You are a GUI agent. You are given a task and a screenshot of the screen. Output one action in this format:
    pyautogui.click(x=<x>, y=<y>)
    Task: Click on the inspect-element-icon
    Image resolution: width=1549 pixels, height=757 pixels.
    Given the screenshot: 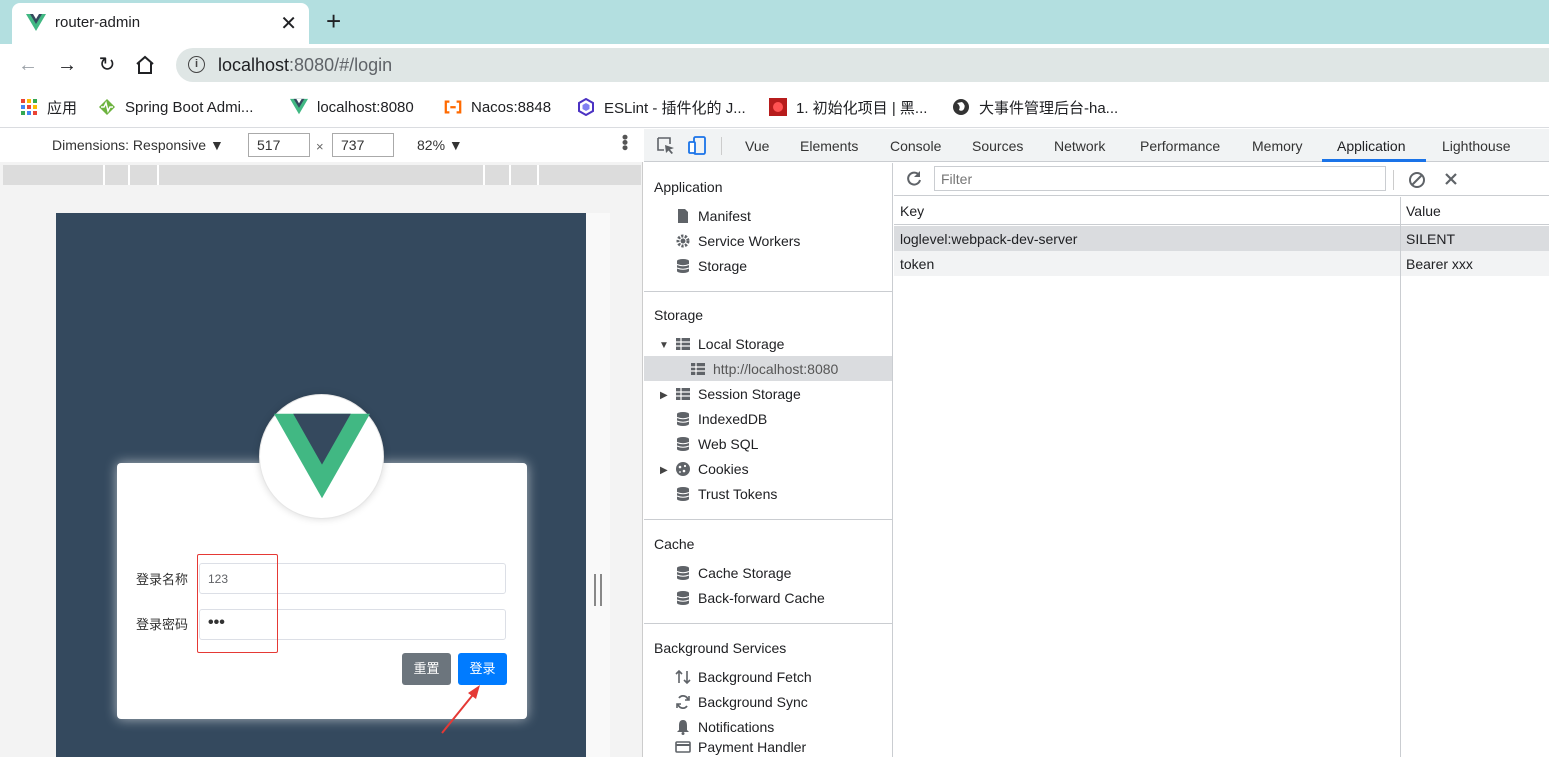 What is the action you would take?
    pyautogui.click(x=666, y=146)
    